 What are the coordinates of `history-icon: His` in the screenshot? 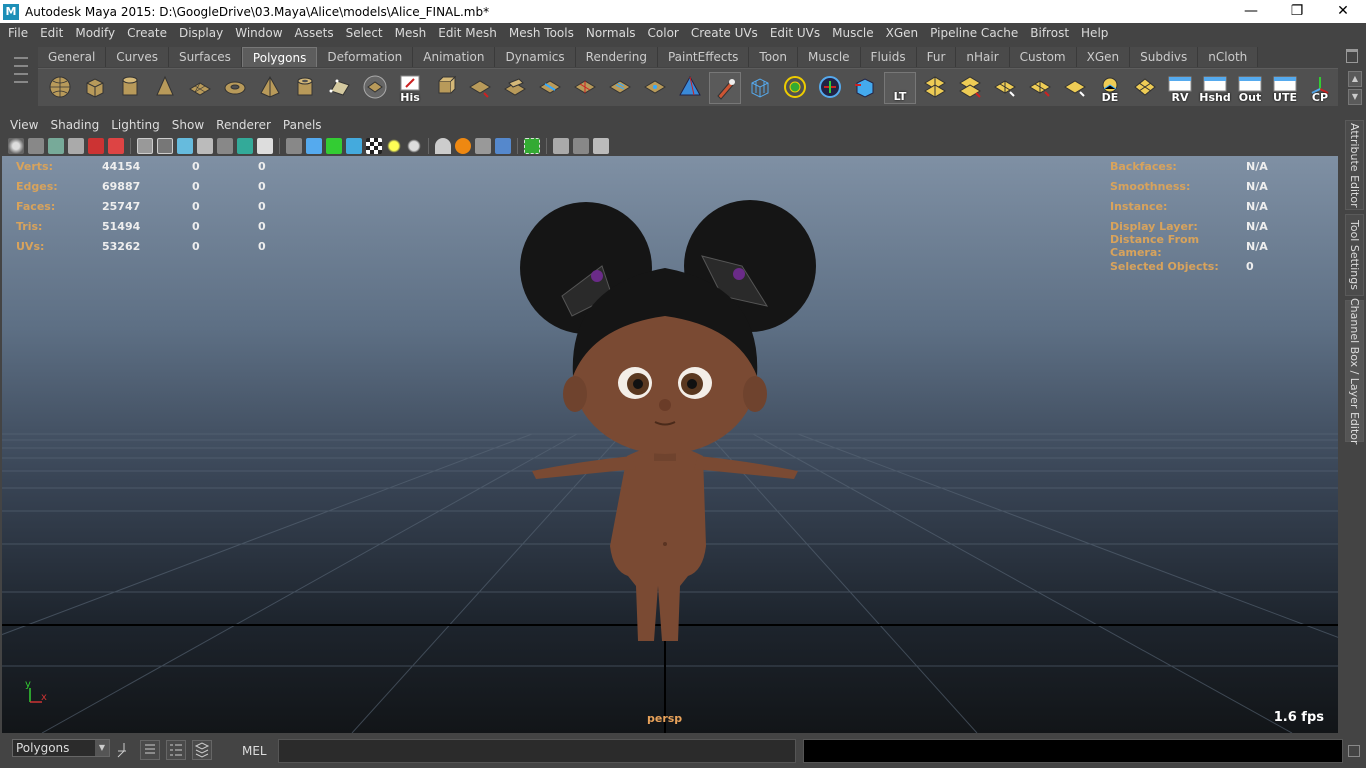 It's located at (410, 88).